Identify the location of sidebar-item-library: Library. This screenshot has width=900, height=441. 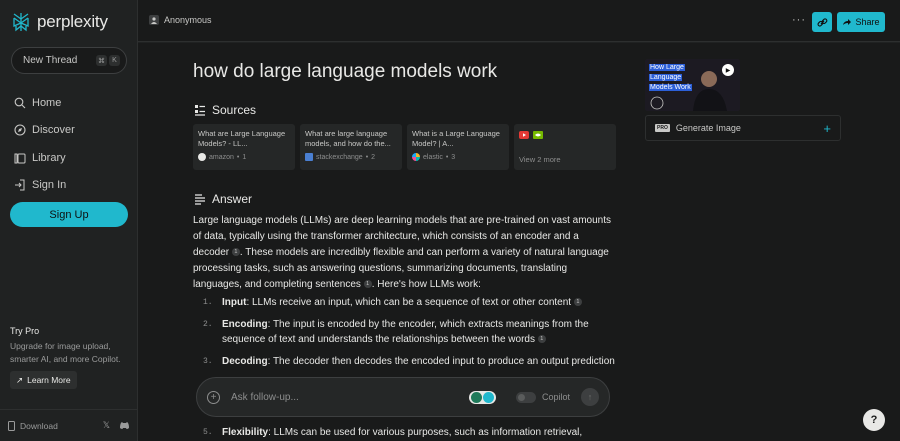
(44, 158).